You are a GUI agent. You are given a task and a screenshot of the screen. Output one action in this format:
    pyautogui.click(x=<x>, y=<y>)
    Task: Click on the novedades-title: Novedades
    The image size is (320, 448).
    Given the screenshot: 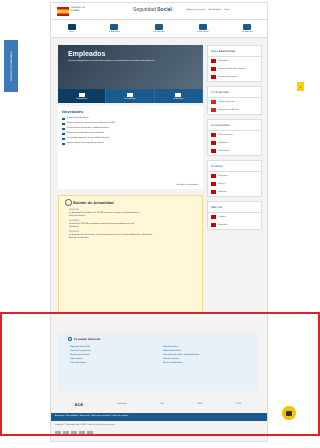 What is the action you would take?
    pyautogui.click(x=73, y=111)
    